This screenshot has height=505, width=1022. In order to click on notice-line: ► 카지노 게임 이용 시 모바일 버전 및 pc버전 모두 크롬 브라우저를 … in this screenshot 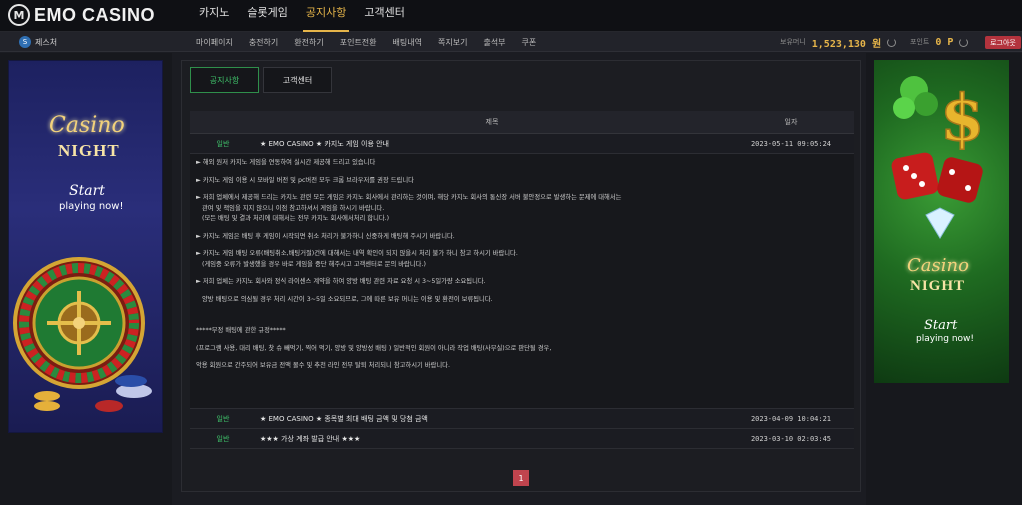, I will do `click(305, 180)`.